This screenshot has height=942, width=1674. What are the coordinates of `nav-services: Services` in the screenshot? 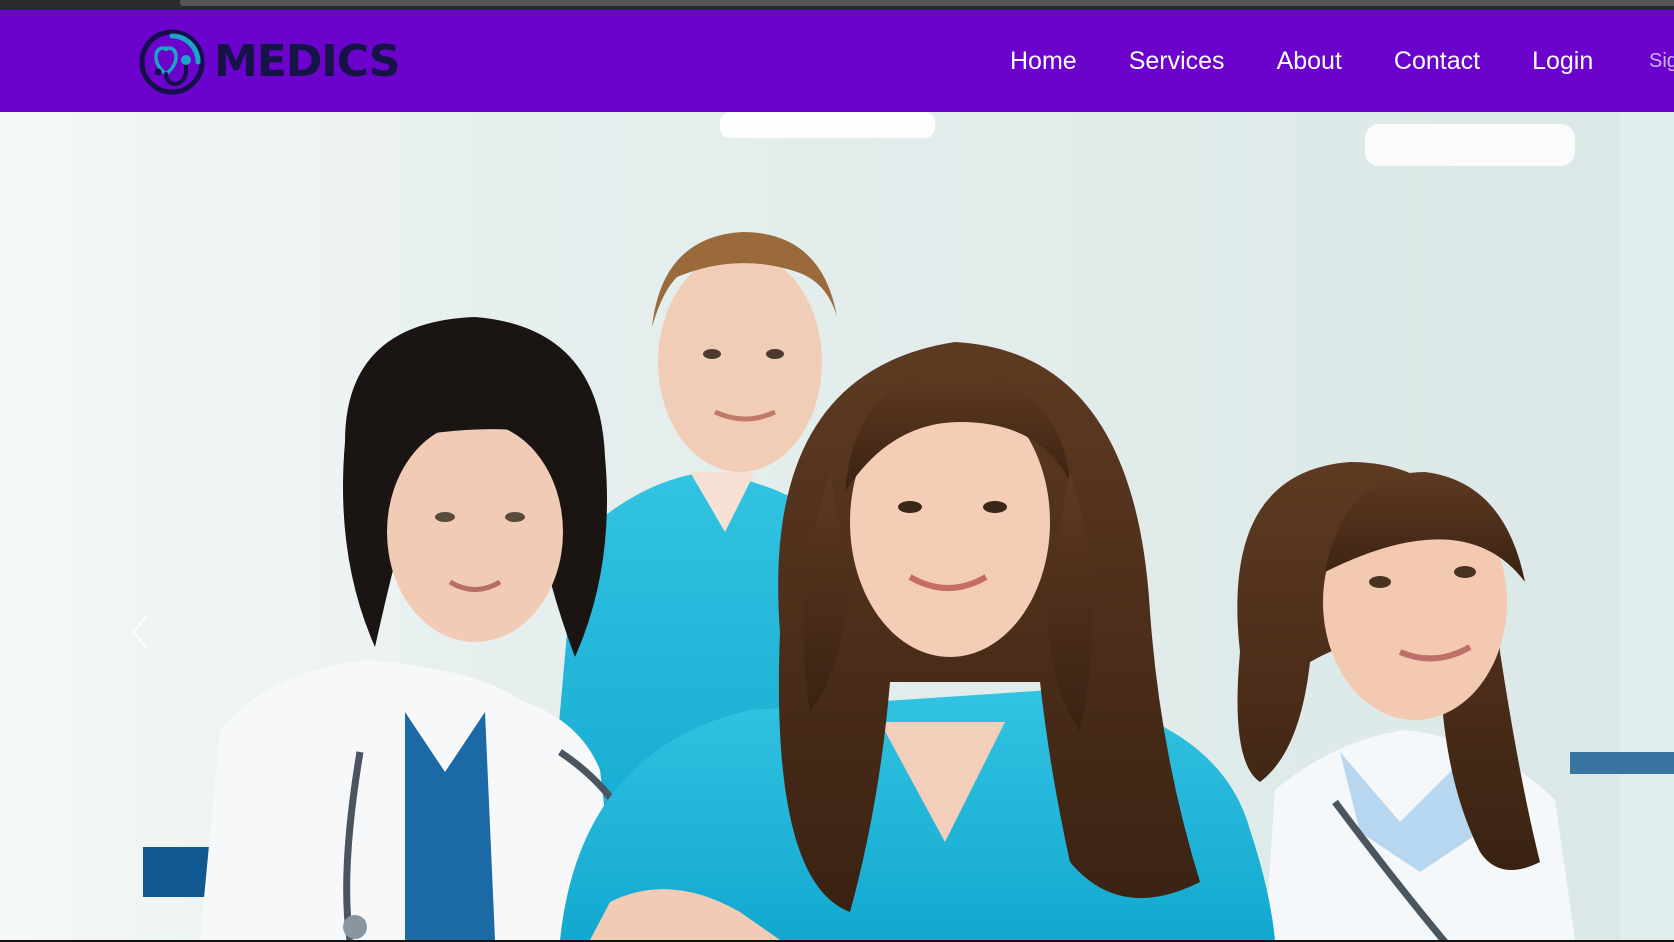 It's located at (1177, 61).